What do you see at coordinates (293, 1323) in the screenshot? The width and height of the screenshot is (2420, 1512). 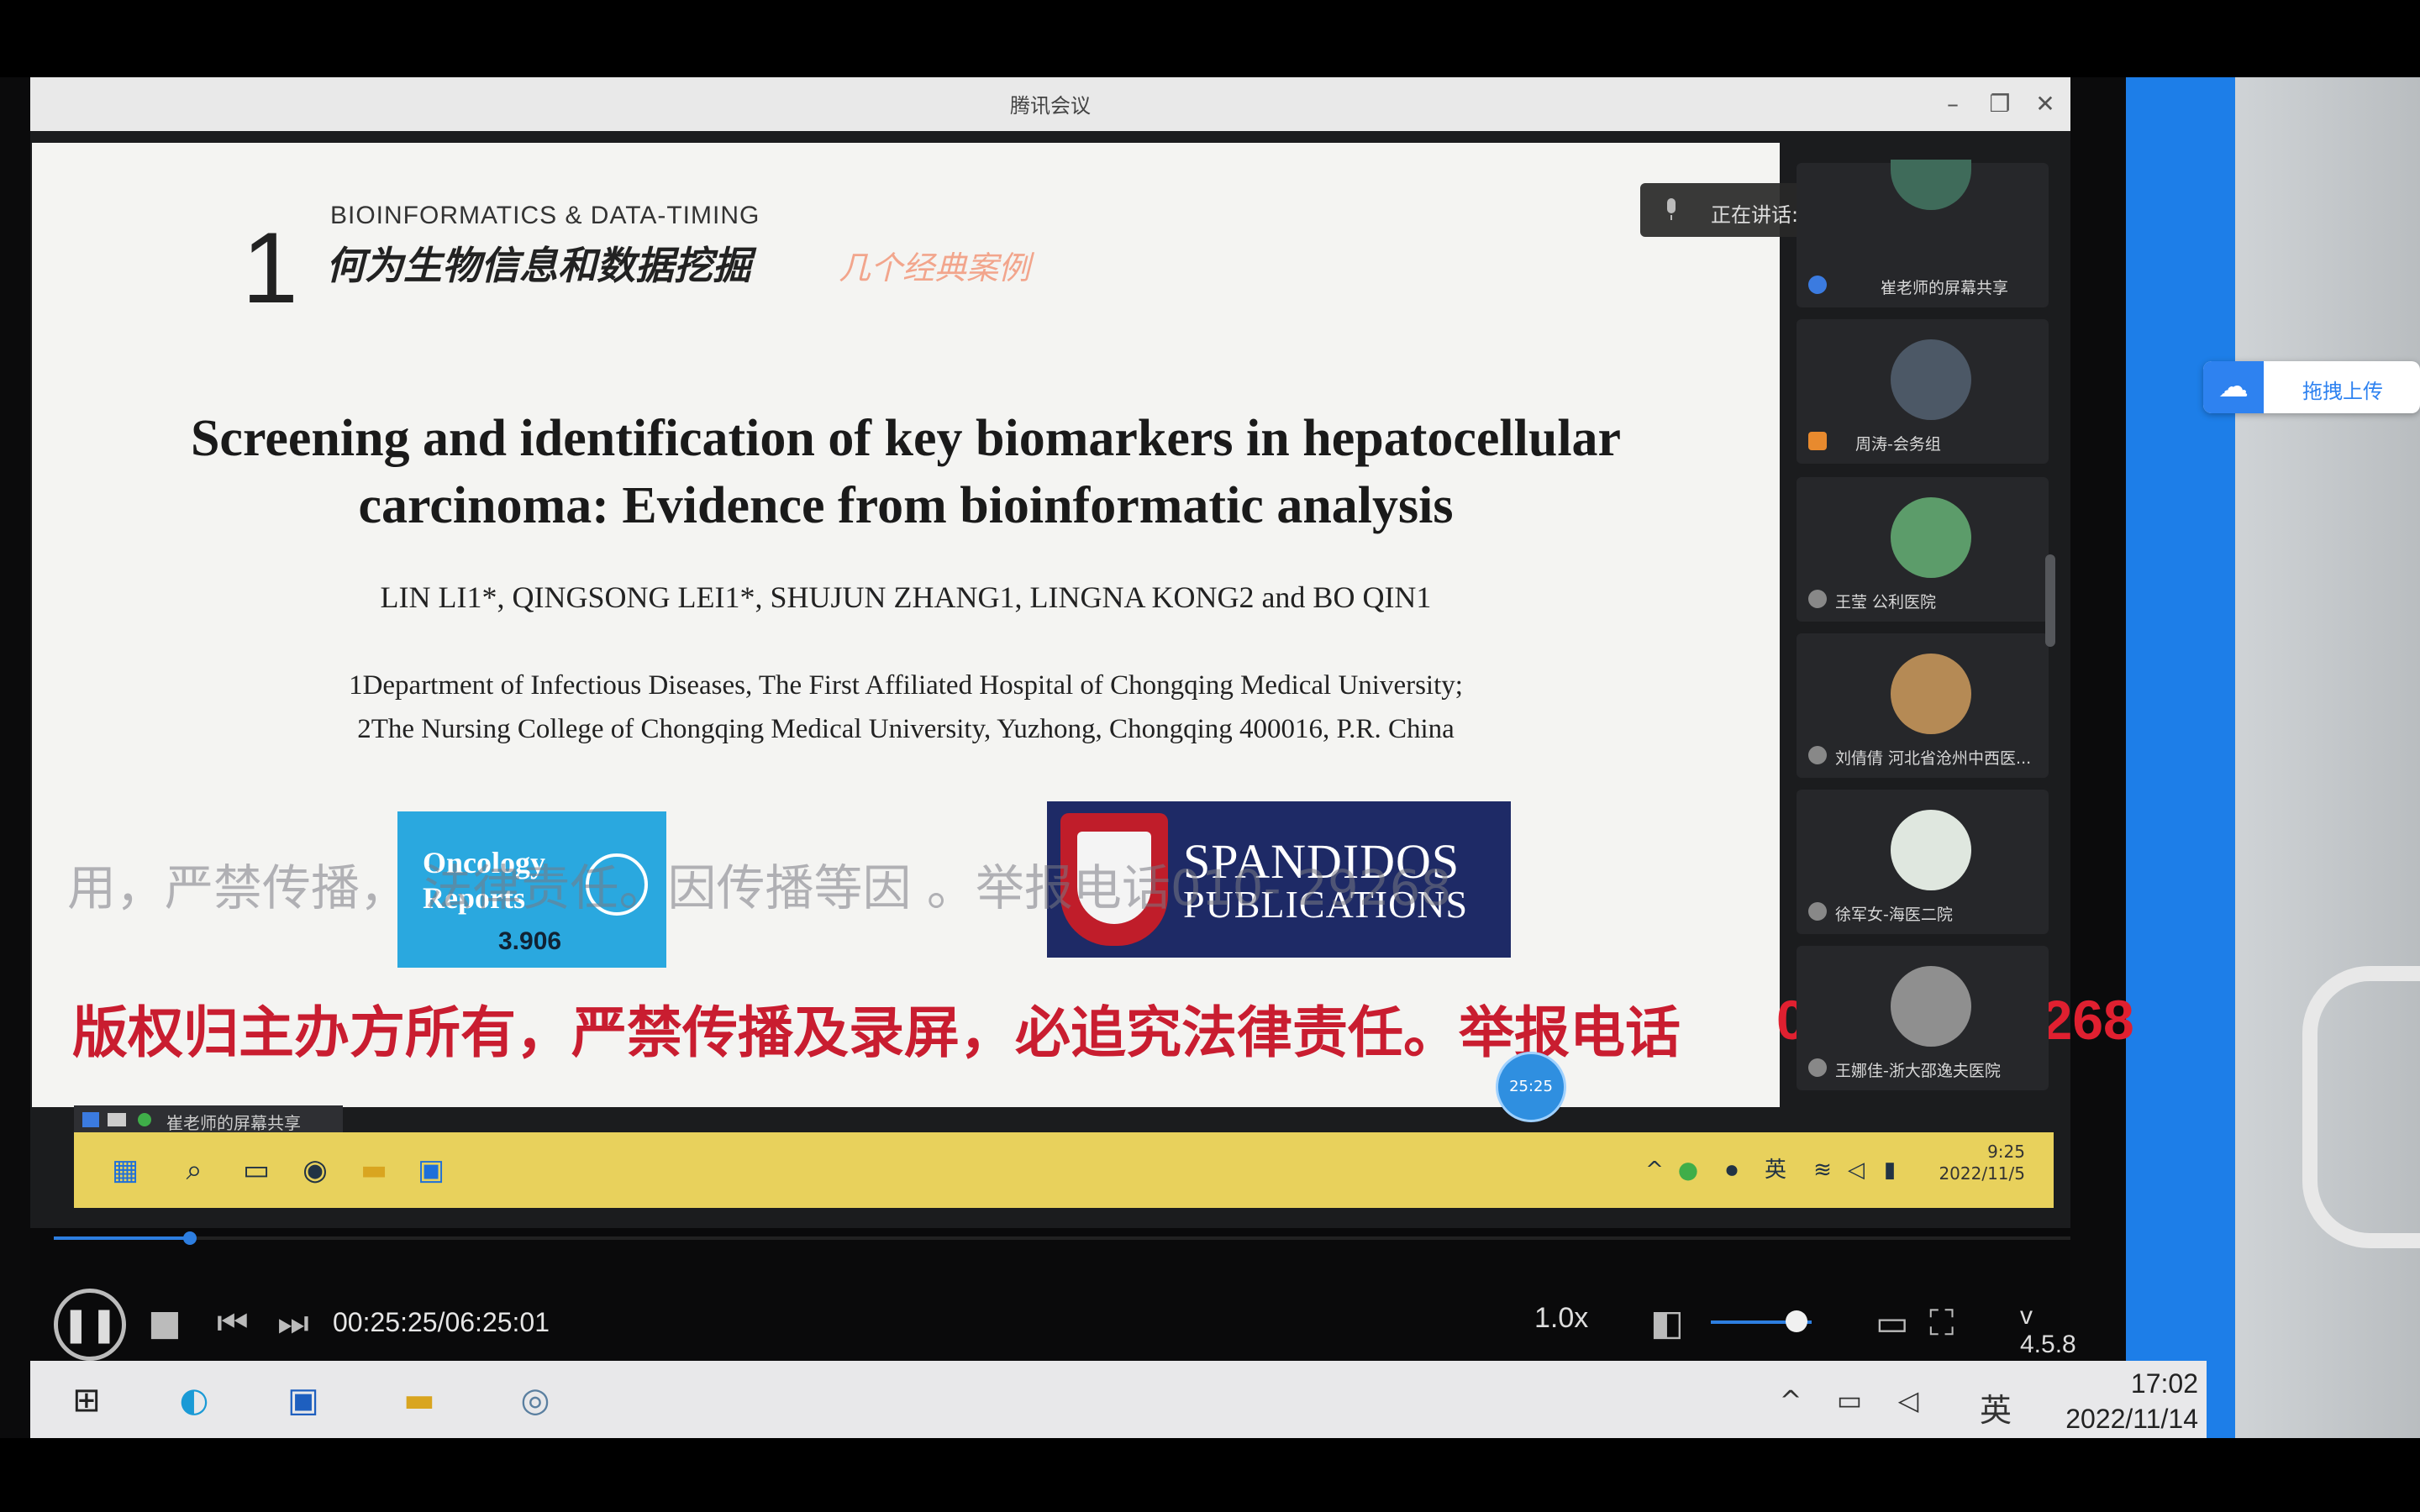 I see `next-button: ⏭` at bounding box center [293, 1323].